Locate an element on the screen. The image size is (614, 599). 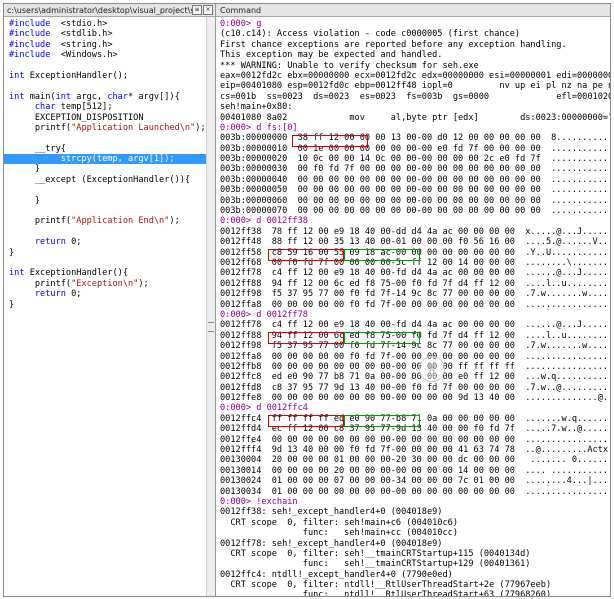
source-line: __try{ is located at coordinates (105, 149).